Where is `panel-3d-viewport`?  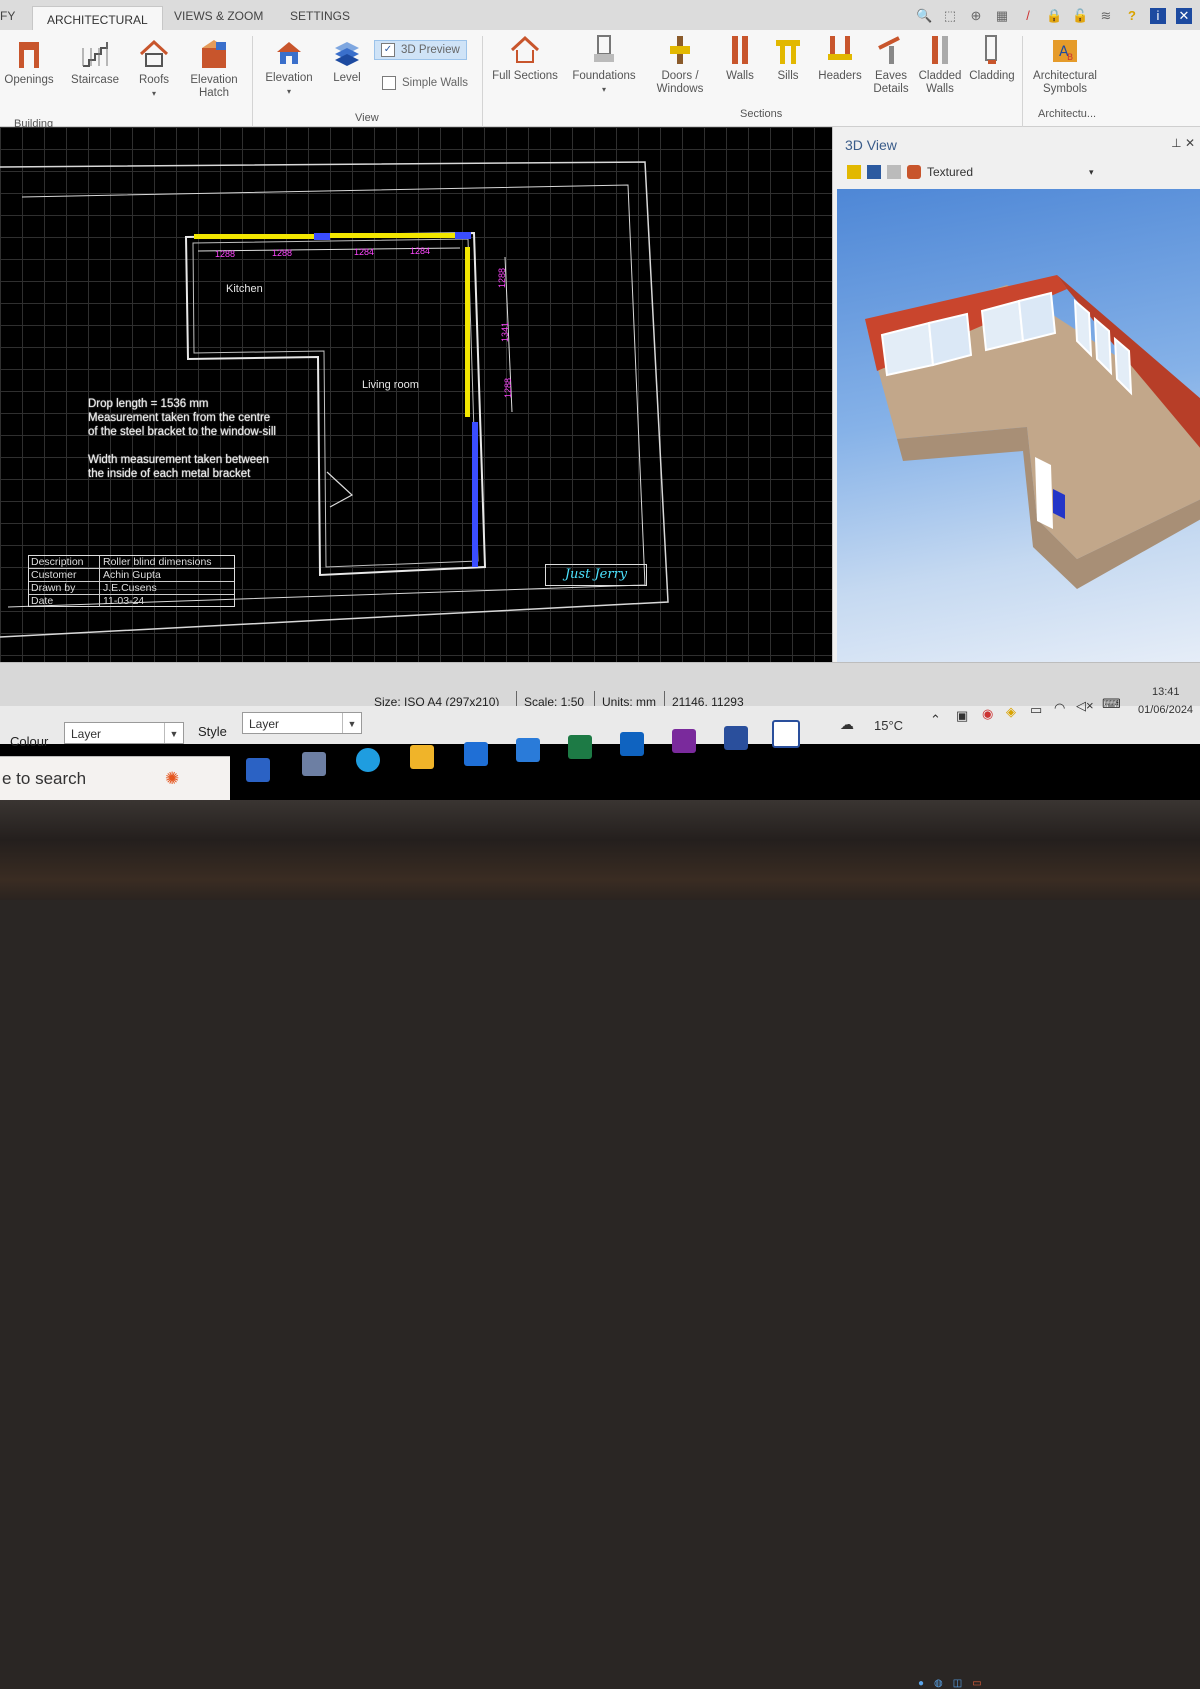
panel-3d-viewport is located at coordinates (1018, 428).